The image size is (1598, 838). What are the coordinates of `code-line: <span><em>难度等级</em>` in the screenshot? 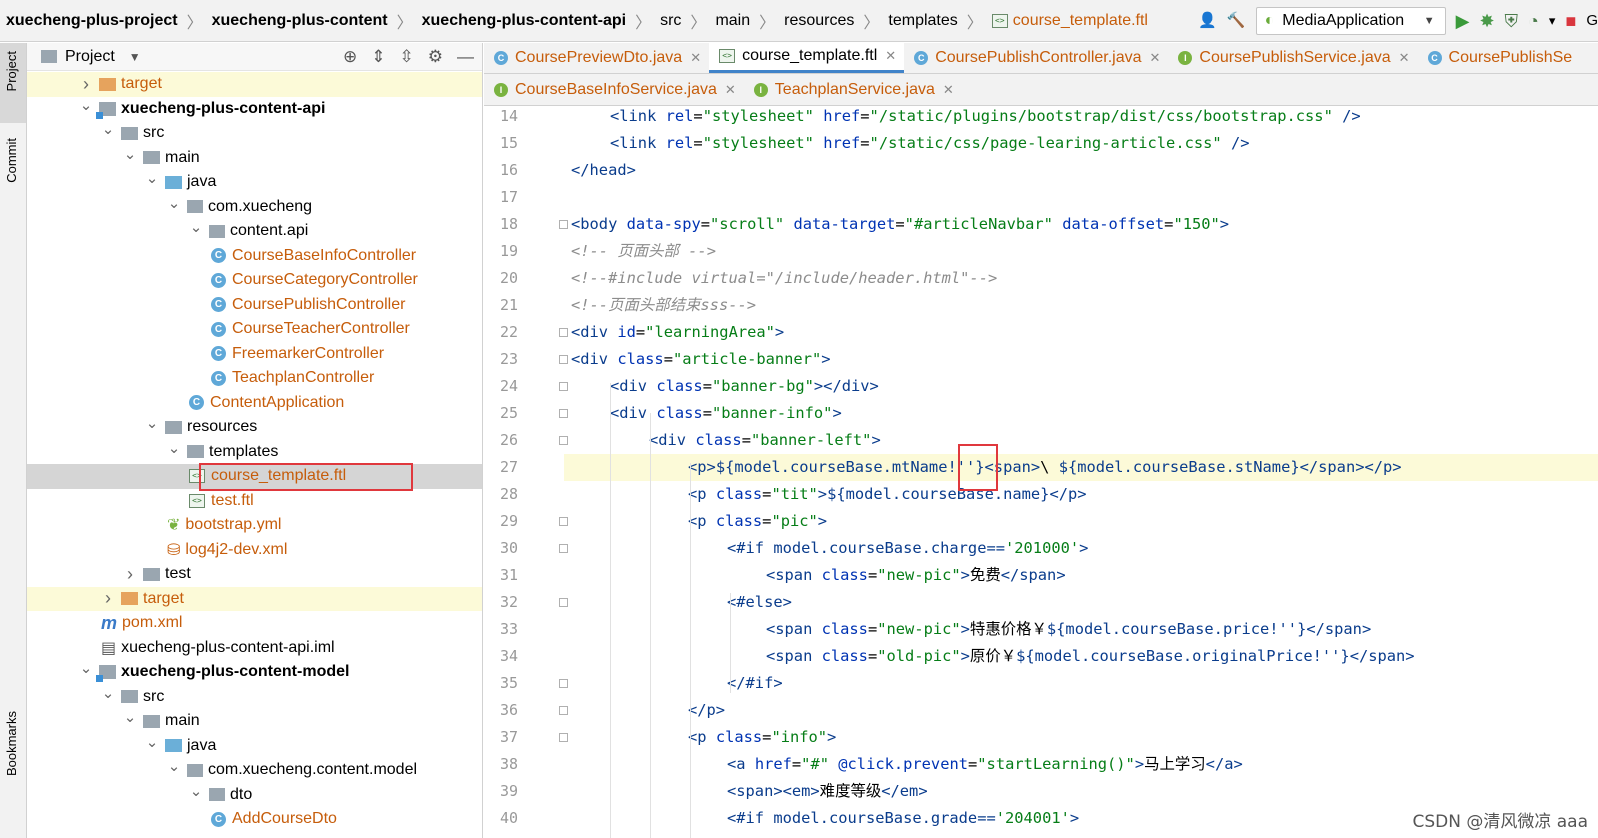 It's located at (827, 791).